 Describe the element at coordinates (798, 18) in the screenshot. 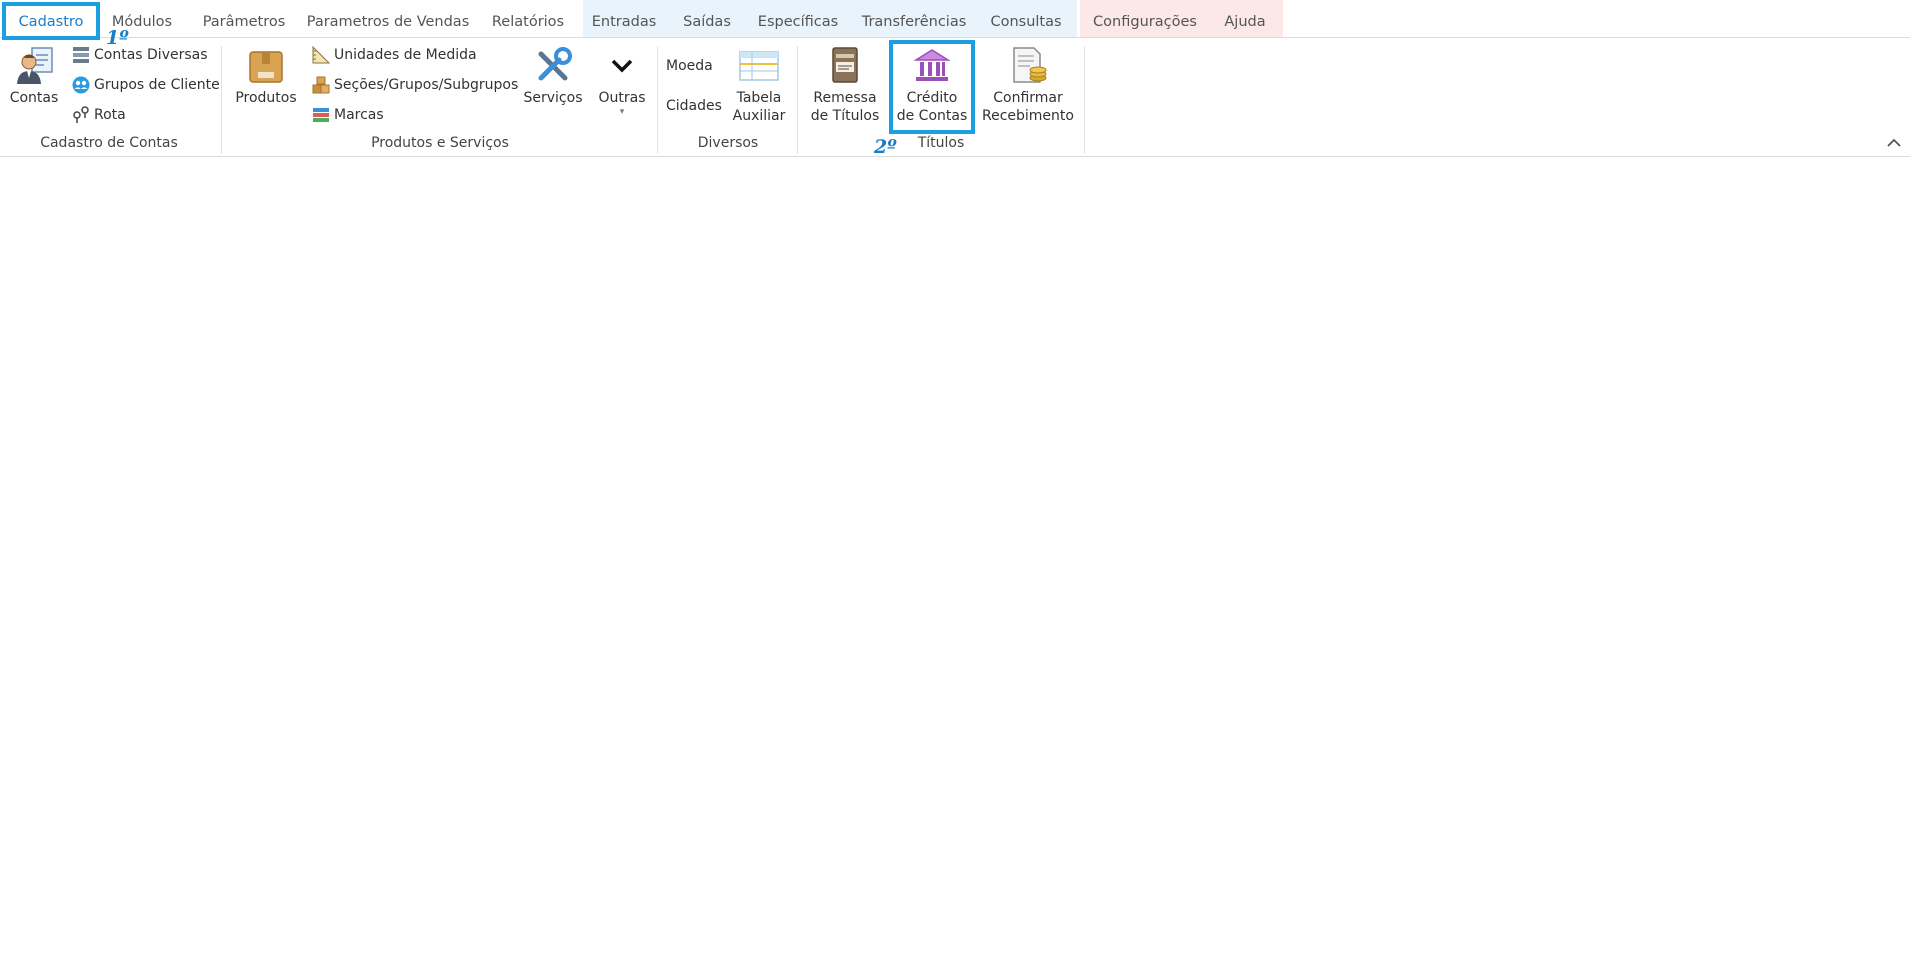

I see `tab-especificas: Específicas` at that location.